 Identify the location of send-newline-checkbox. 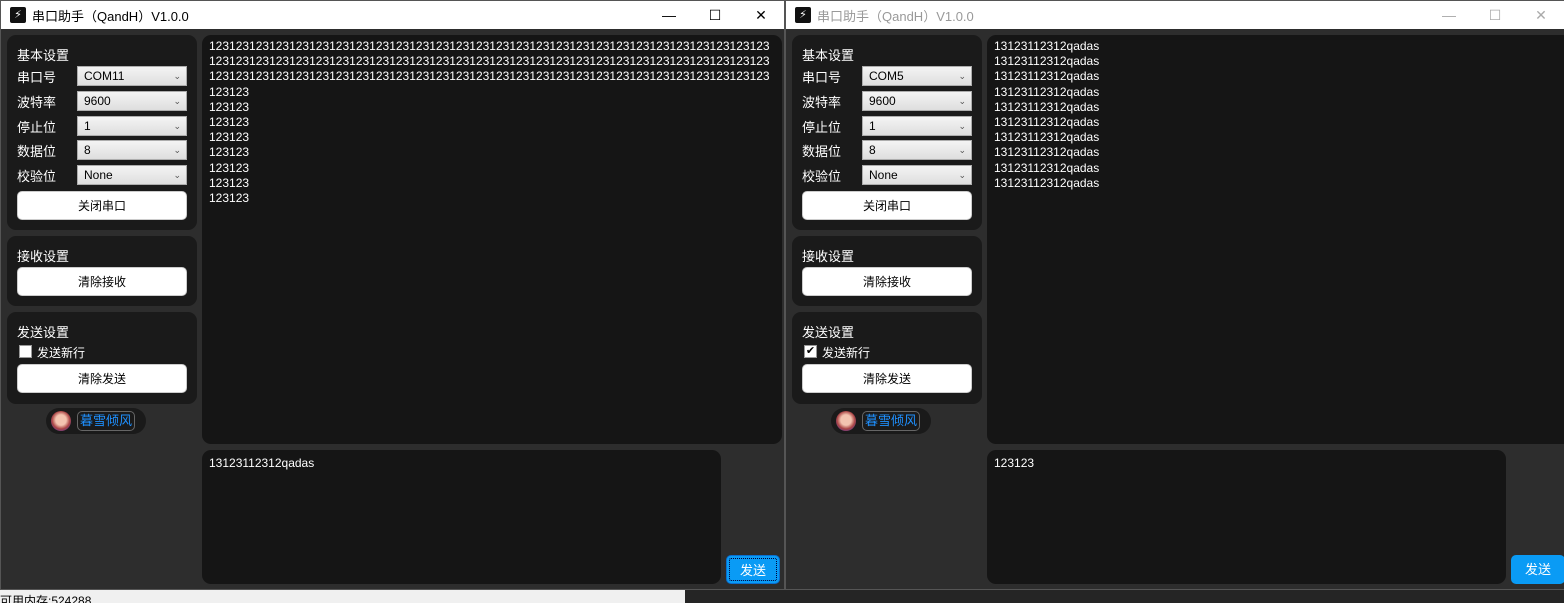
(25, 351).